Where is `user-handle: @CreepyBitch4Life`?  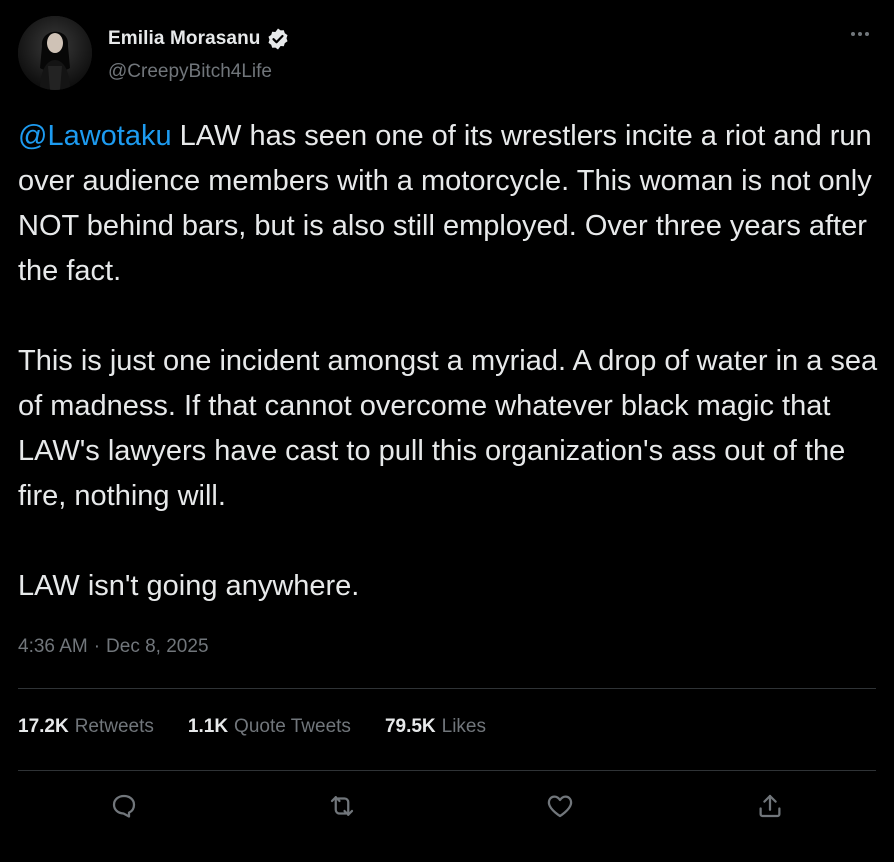
user-handle: @CreepyBitch4Life is located at coordinates (190, 72).